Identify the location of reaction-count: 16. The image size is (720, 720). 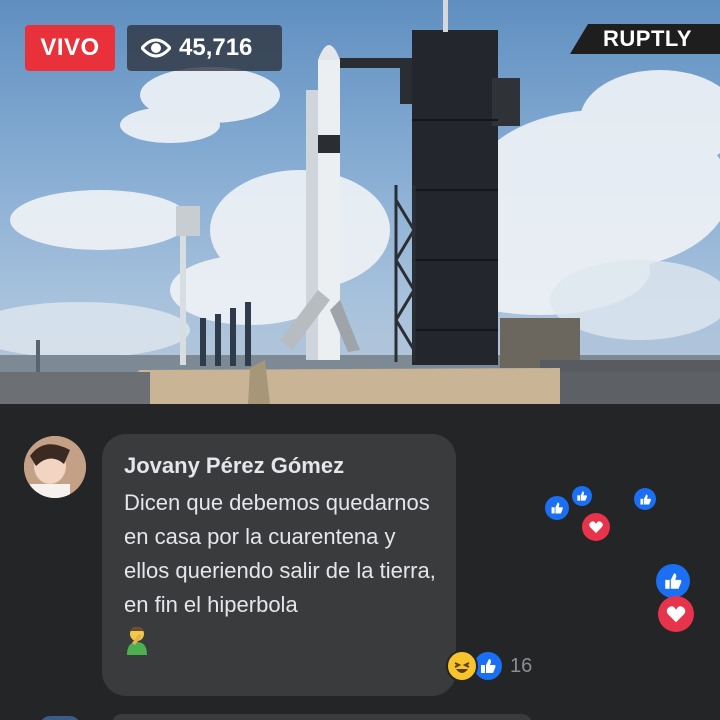
(521, 665).